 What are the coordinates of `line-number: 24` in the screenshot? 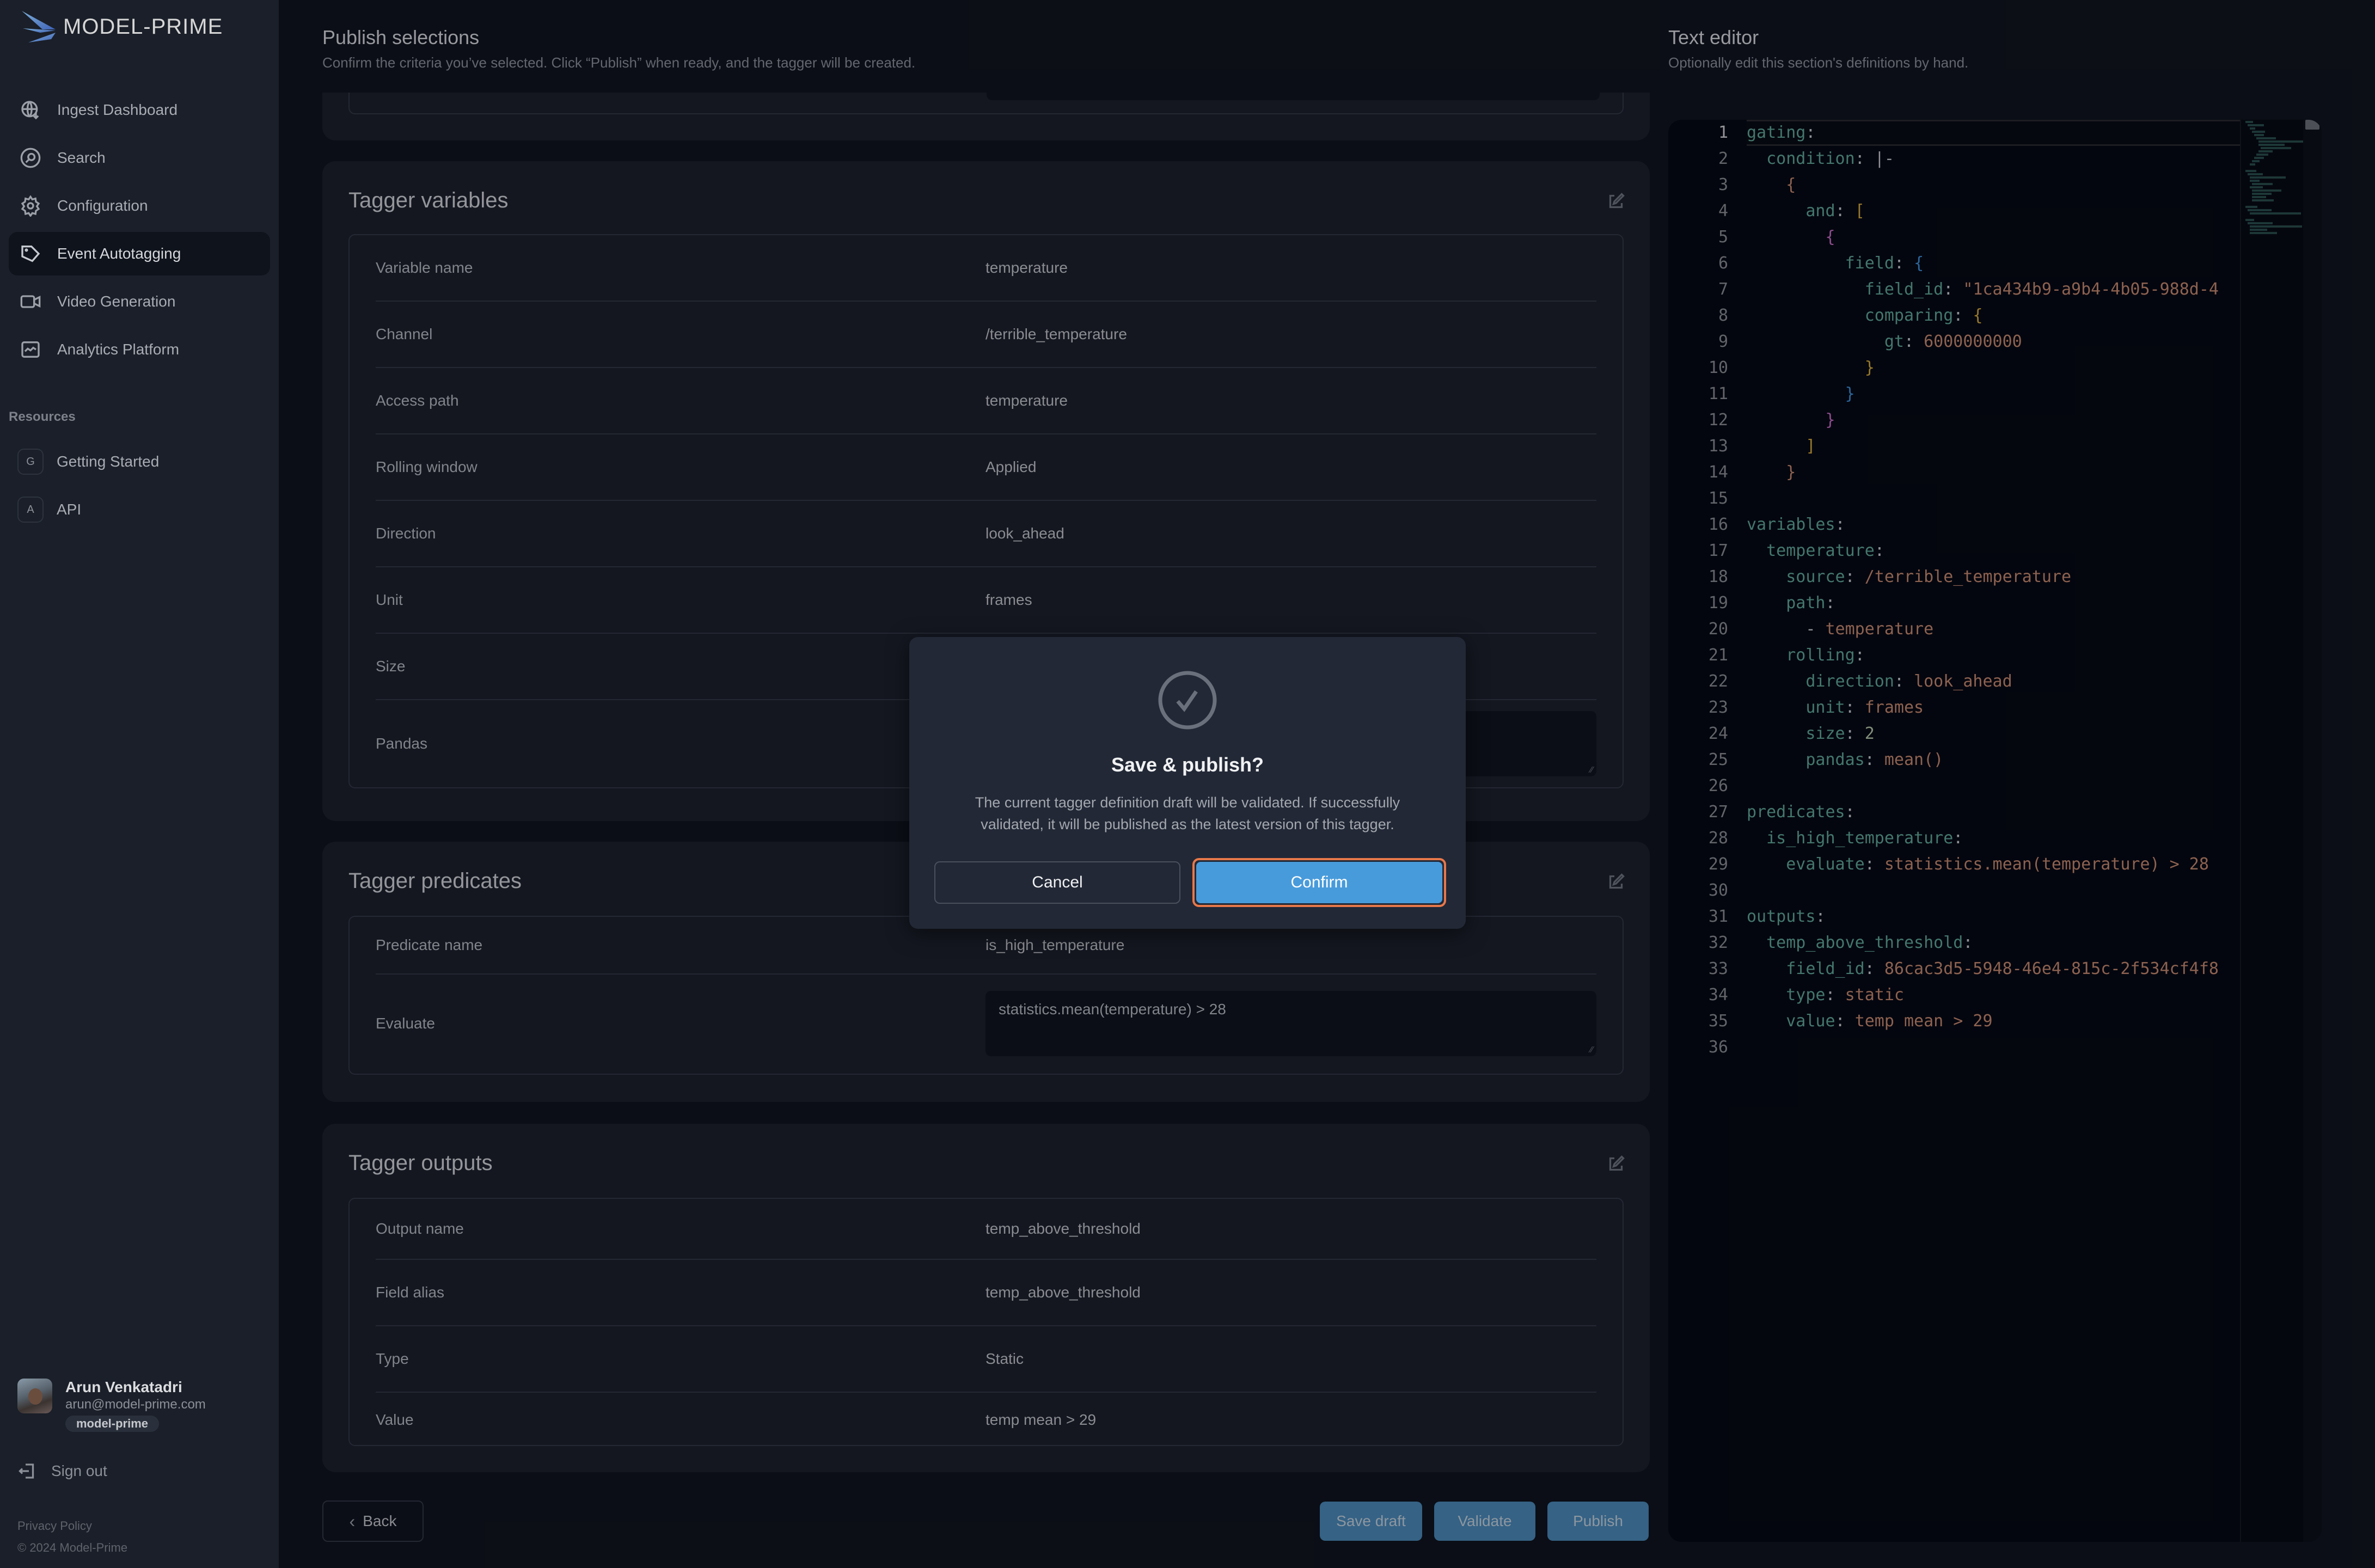 It's located at (1718, 733).